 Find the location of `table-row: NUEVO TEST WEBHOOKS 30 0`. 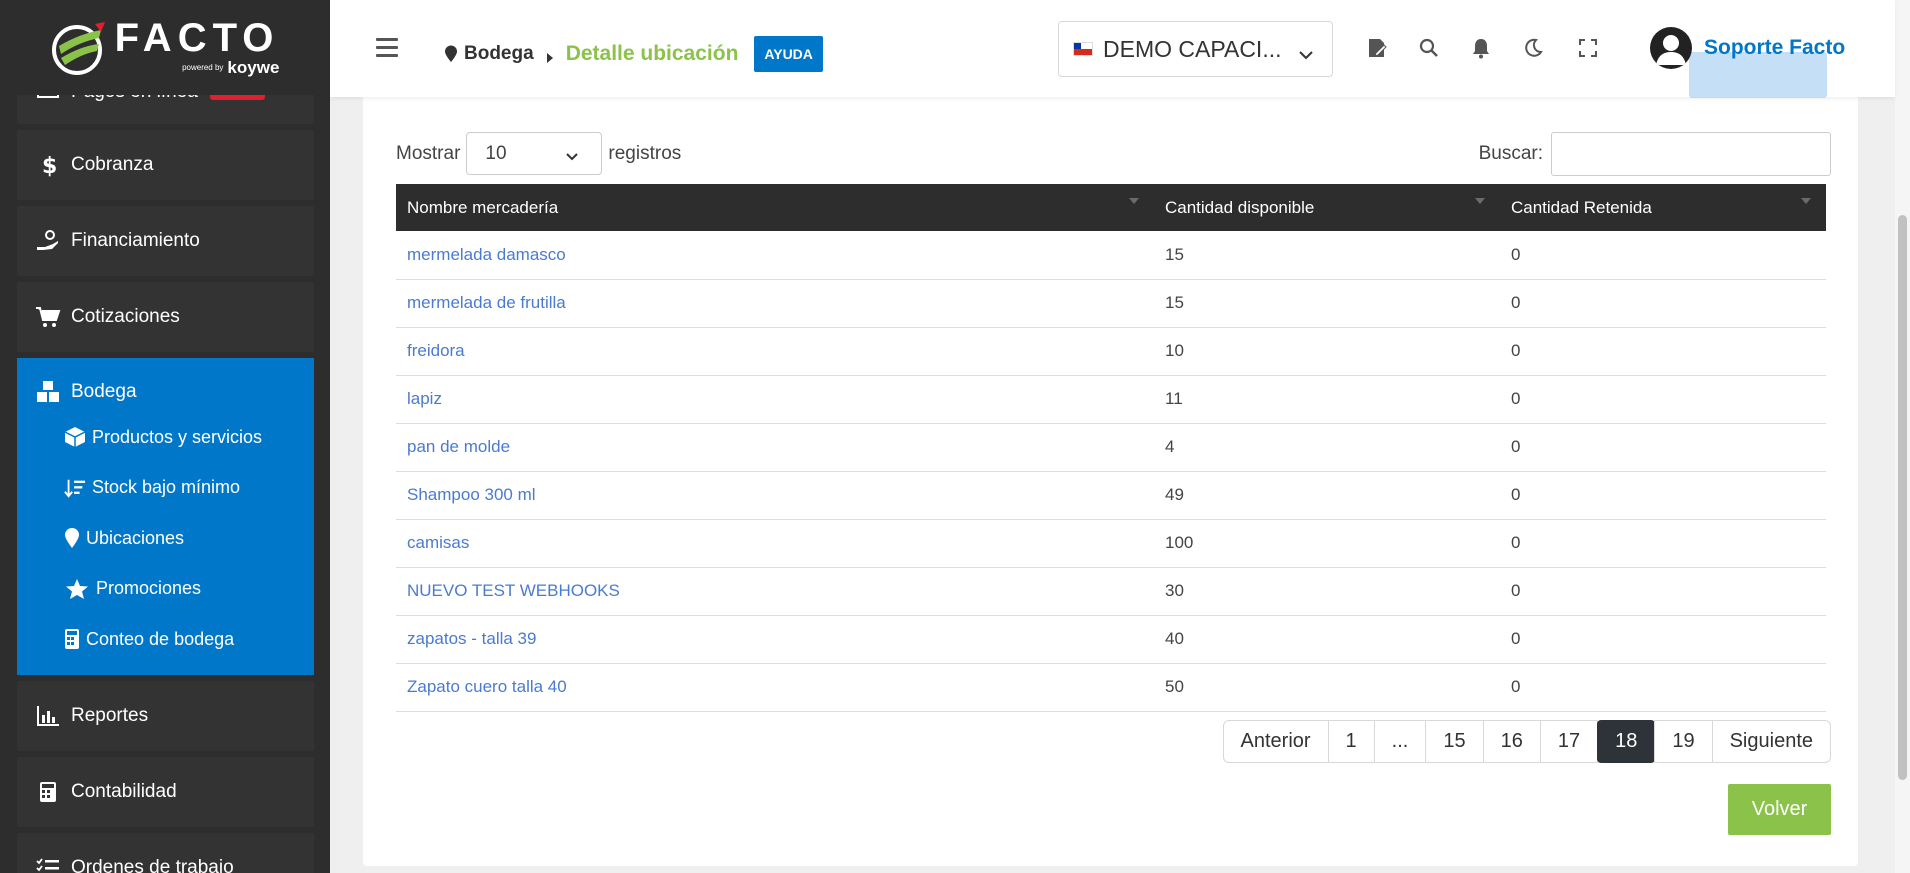

table-row: NUEVO TEST WEBHOOKS 30 0 is located at coordinates (1111, 591).